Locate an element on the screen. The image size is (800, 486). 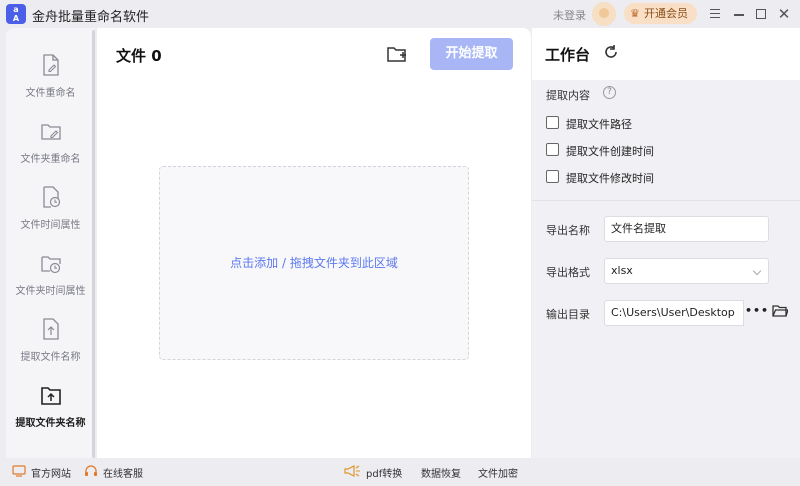
sidebar-item-file-rename: 文件重命名 is located at coordinates (50, 77).